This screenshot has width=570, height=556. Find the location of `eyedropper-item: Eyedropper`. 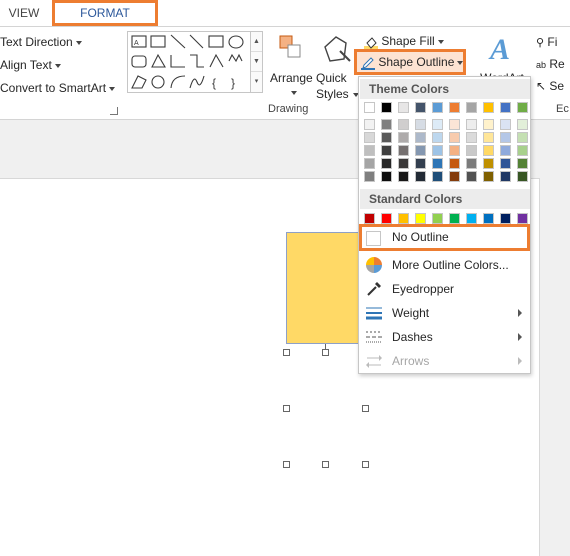

eyedropper-item: Eyedropper is located at coordinates (445, 289).